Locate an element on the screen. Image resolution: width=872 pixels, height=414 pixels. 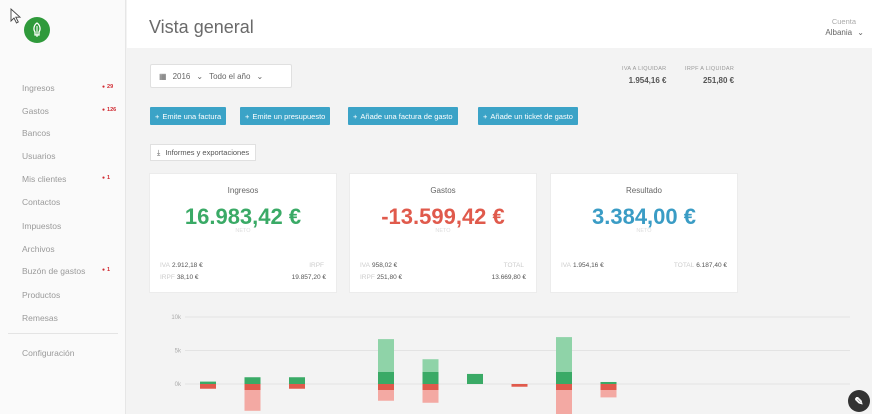
income-irpf-key-right: IRPF is located at coordinates (317, 265).